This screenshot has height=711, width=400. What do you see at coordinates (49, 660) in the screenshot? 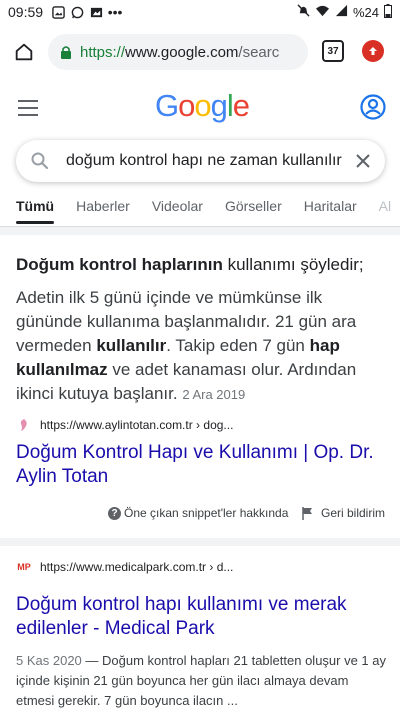
I see `result-date: 5 Kas 2020` at bounding box center [49, 660].